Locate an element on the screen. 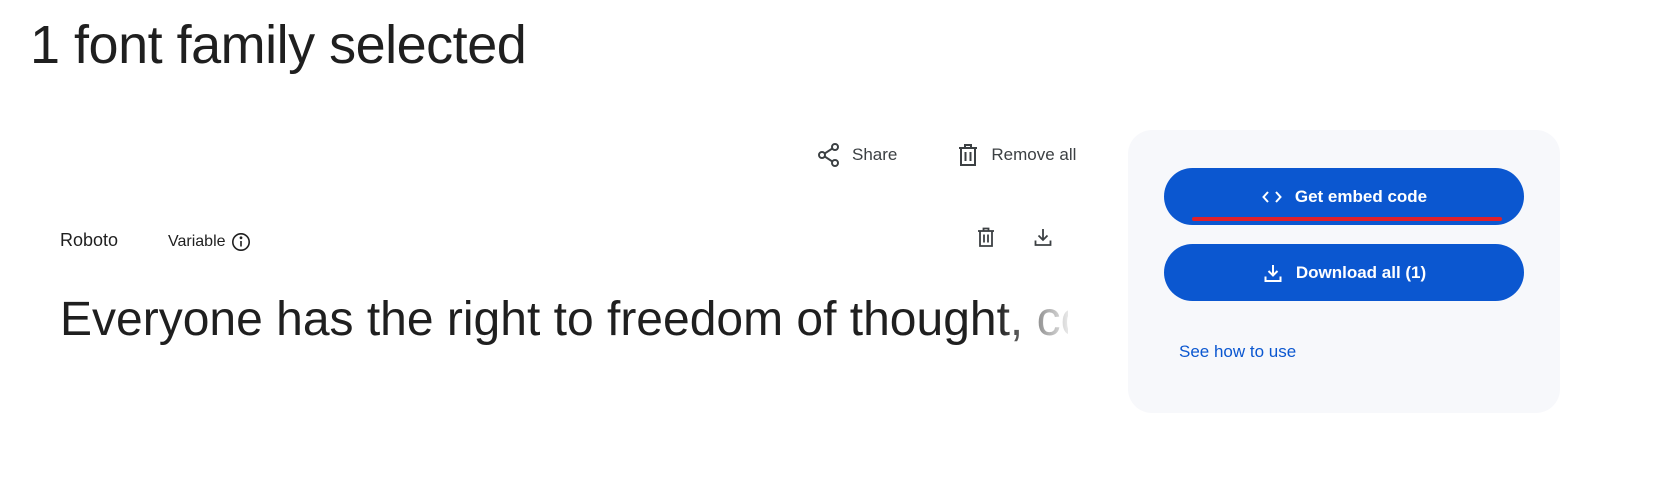 This screenshot has width=1660, height=502. get-embed-code-label: Get embed code is located at coordinates (1361, 196).